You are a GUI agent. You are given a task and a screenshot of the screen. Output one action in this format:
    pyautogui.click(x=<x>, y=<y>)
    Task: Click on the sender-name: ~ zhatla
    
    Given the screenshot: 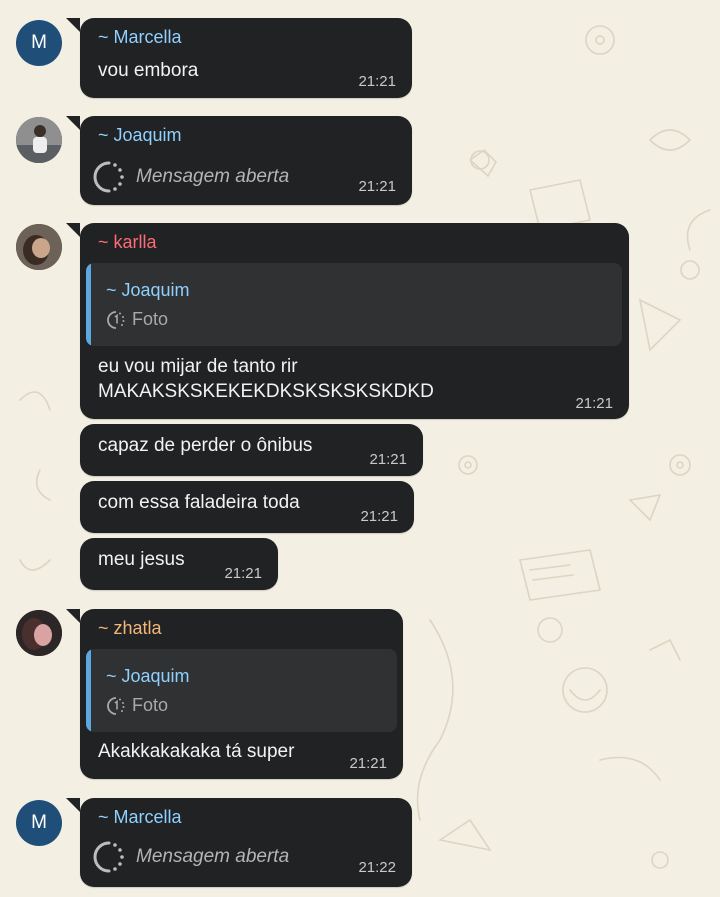 What is the action you would take?
    pyautogui.click(x=130, y=628)
    